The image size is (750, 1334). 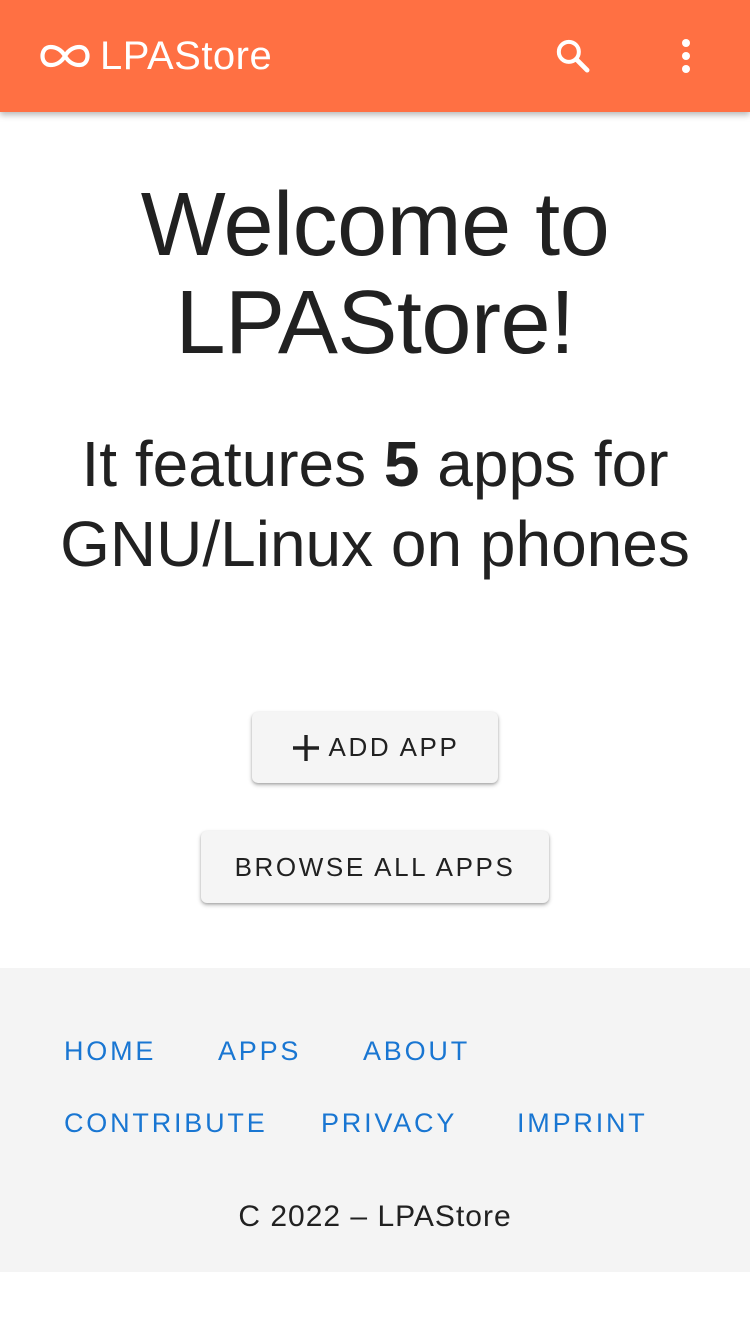 I want to click on subtitle-prefix: It features, so click(x=224, y=464).